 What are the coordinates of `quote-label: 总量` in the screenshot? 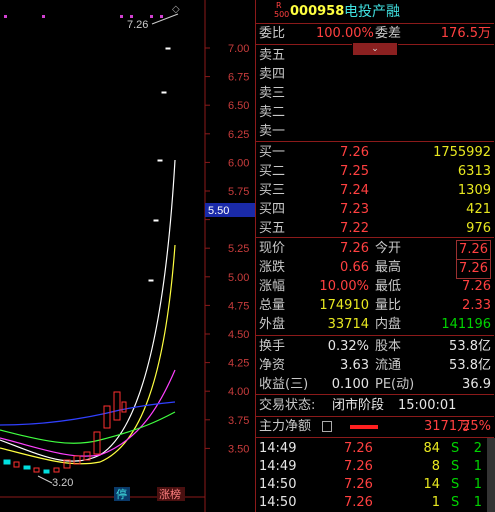 It's located at (272, 305).